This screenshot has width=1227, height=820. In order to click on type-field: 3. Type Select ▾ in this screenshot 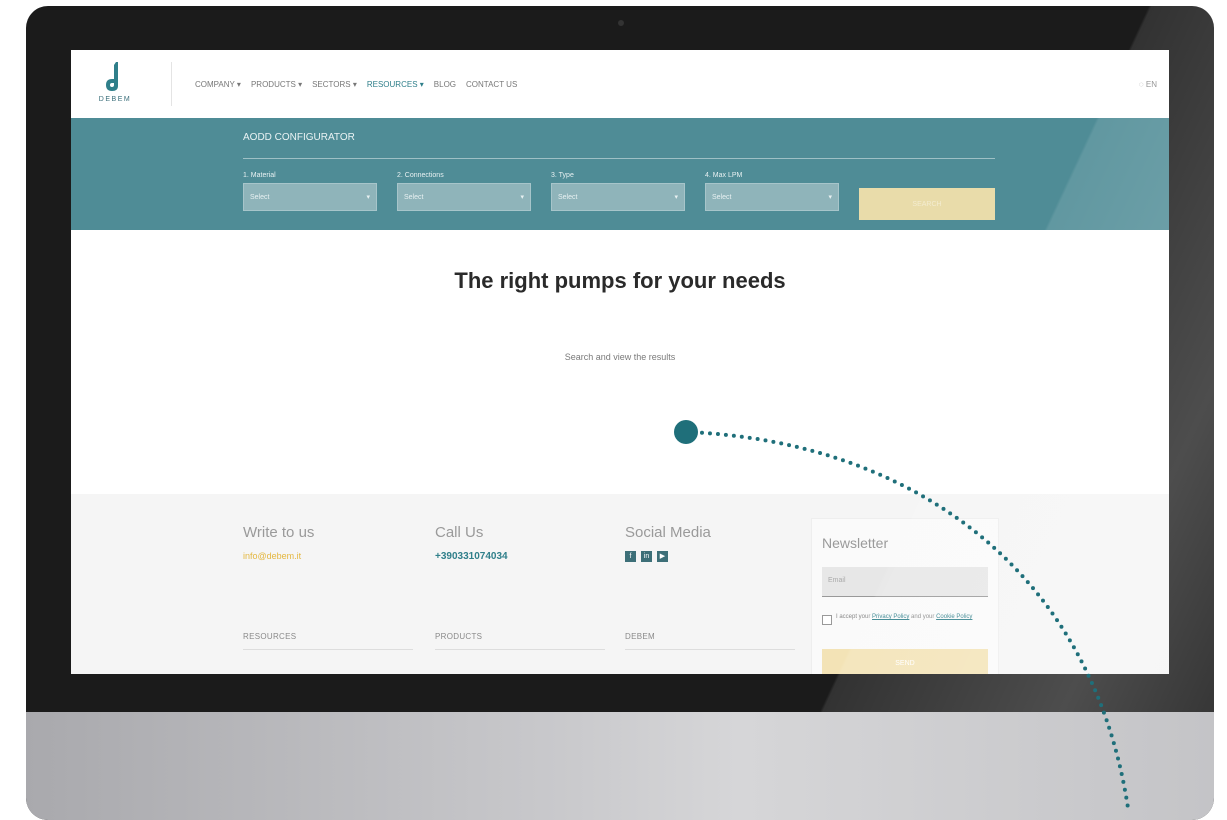, I will do `click(618, 191)`.